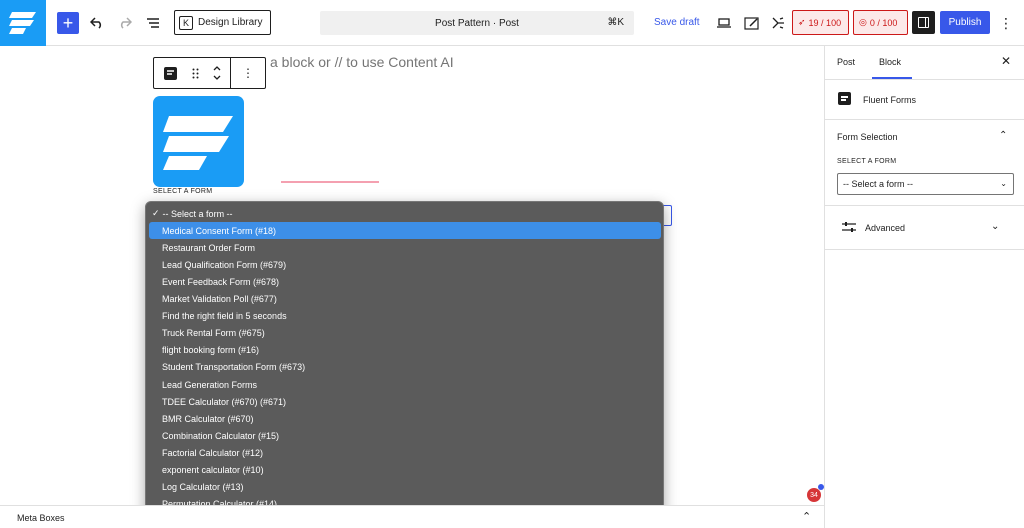  What do you see at coordinates (405, 435) in the screenshot?
I see `dropdown-option: Combination Calculator (#15)` at bounding box center [405, 435].